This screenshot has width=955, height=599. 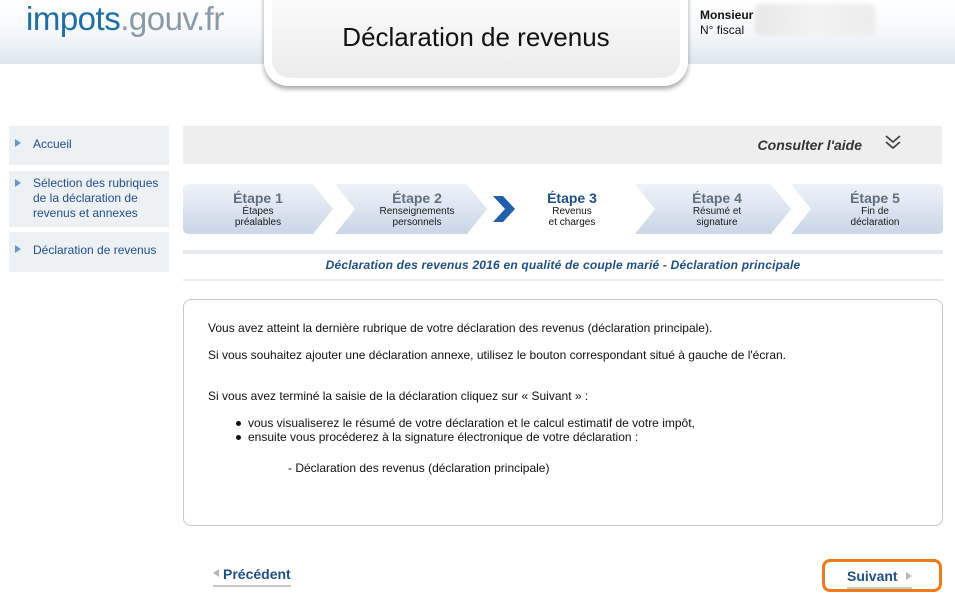 What do you see at coordinates (417, 211) in the screenshot?
I see `step-desc: Renseignements` at bounding box center [417, 211].